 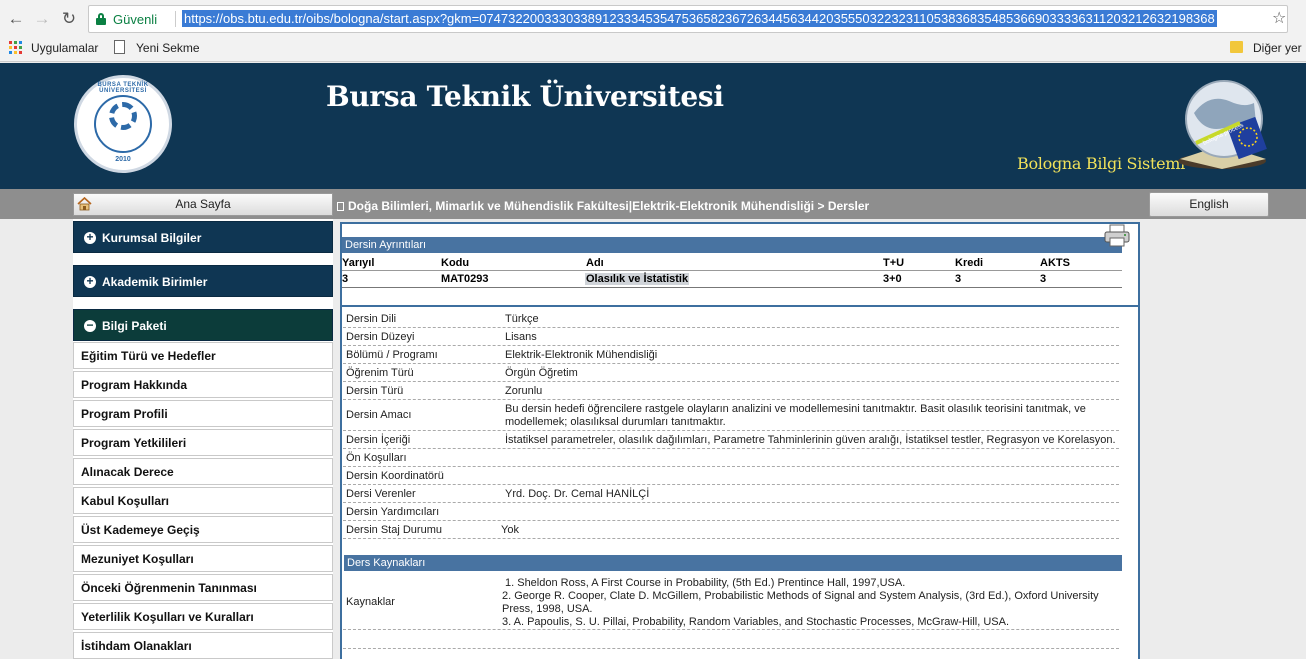 I want to click on header-ects: AKTS, so click(x=1055, y=263).